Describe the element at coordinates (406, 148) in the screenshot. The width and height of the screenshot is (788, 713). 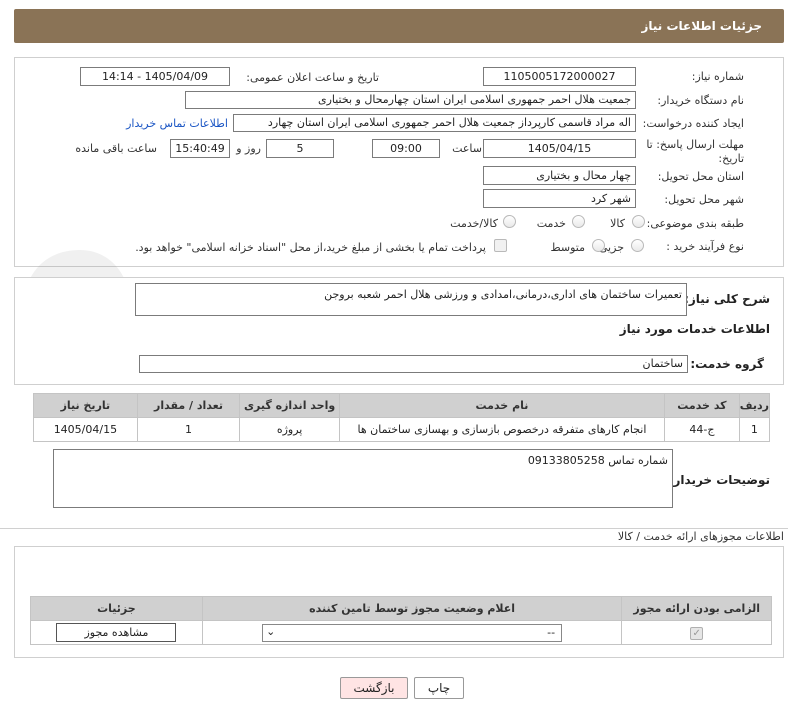
I see `deadline-time-field: 09:00` at that location.